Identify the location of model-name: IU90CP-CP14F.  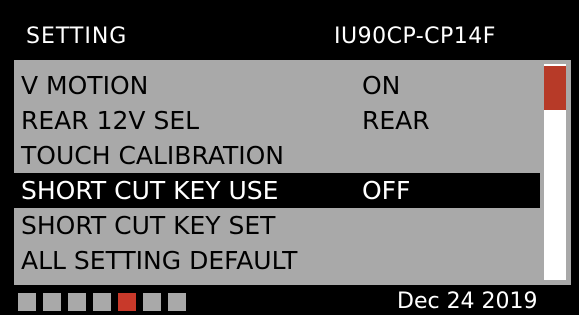
(415, 36).